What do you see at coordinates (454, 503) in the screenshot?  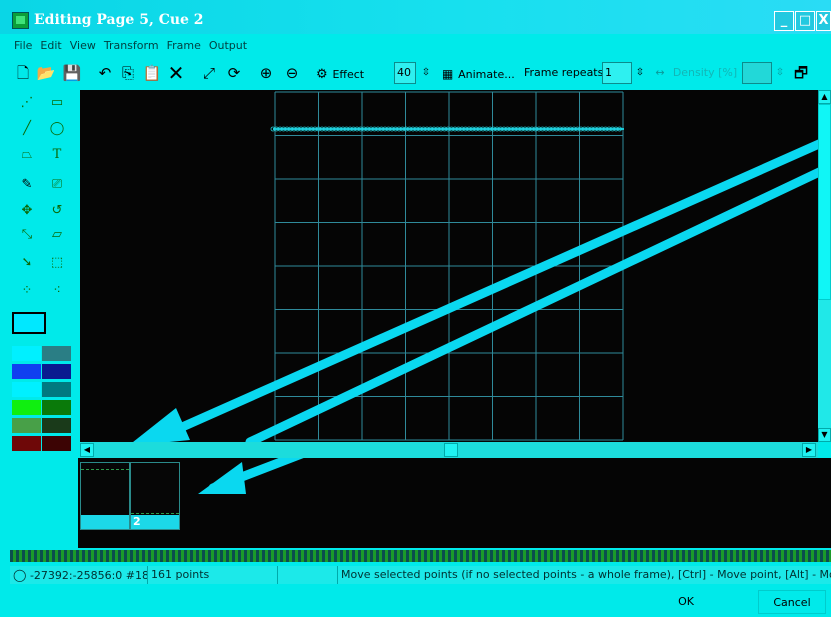 I see `frame-strip: 2` at bounding box center [454, 503].